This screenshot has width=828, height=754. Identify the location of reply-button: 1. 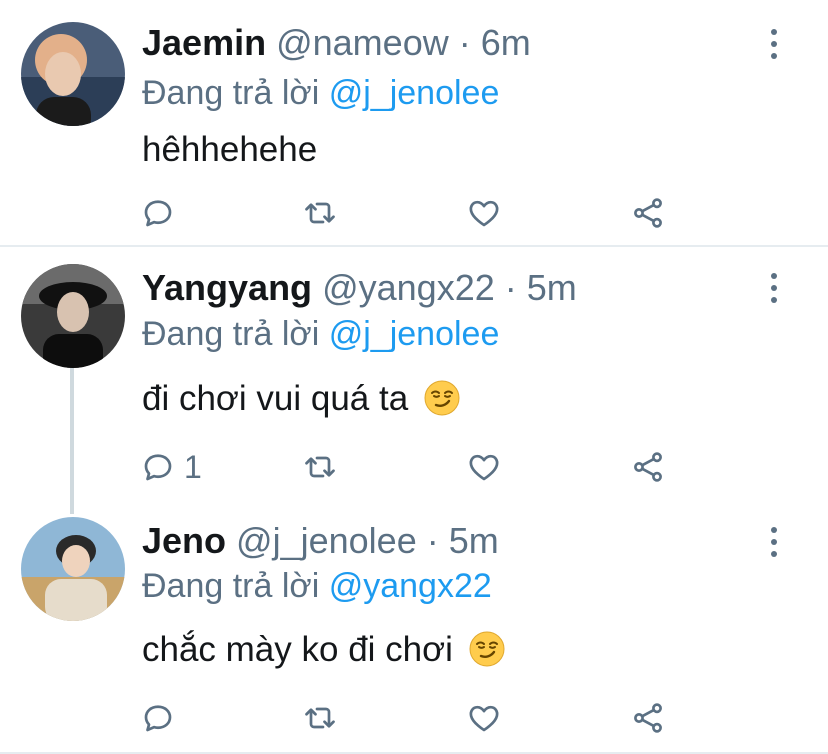
(171, 467).